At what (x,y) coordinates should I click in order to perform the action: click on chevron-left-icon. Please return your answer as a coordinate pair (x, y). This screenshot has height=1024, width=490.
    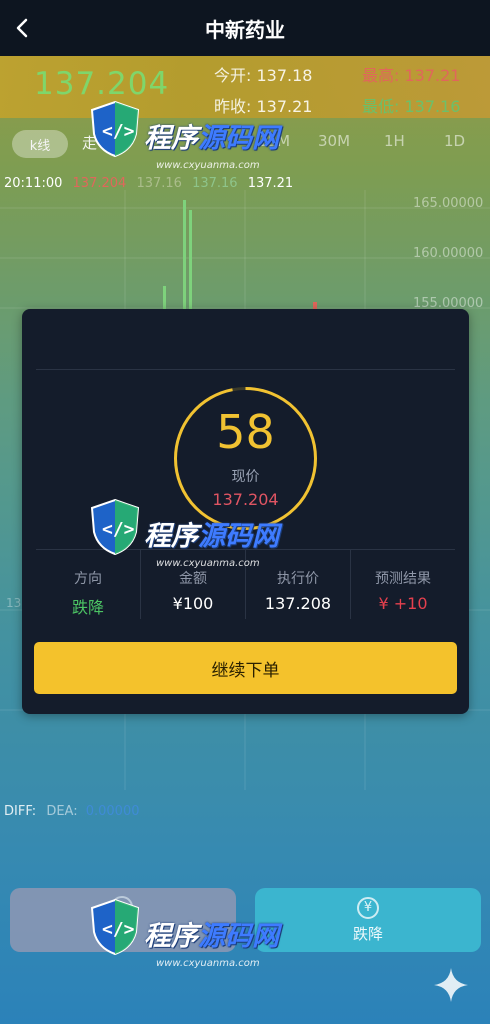
    Looking at the image, I should click on (22, 28).